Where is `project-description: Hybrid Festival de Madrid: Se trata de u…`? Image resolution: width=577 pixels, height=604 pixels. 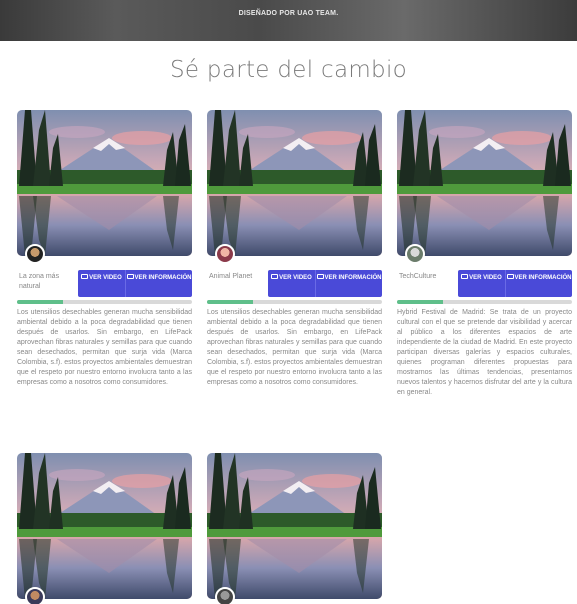 project-description: Hybrid Festival de Madrid: Se trata de u… is located at coordinates (484, 352).